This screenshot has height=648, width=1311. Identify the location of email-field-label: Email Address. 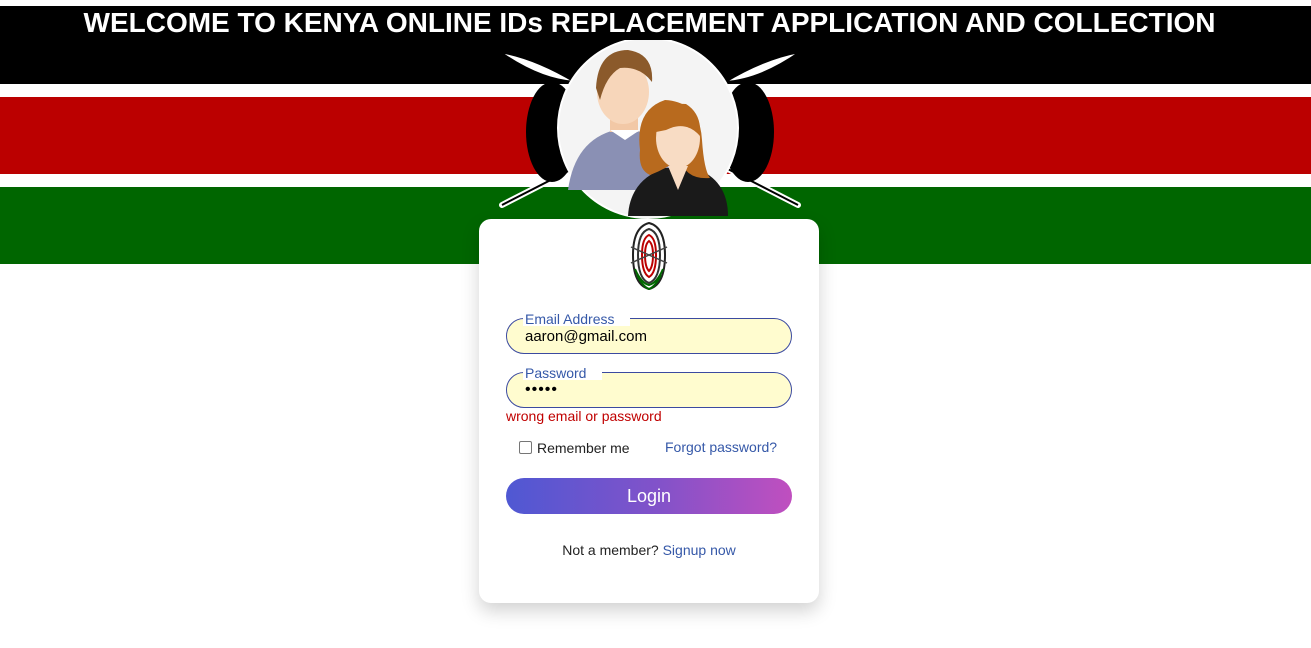
(577, 319).